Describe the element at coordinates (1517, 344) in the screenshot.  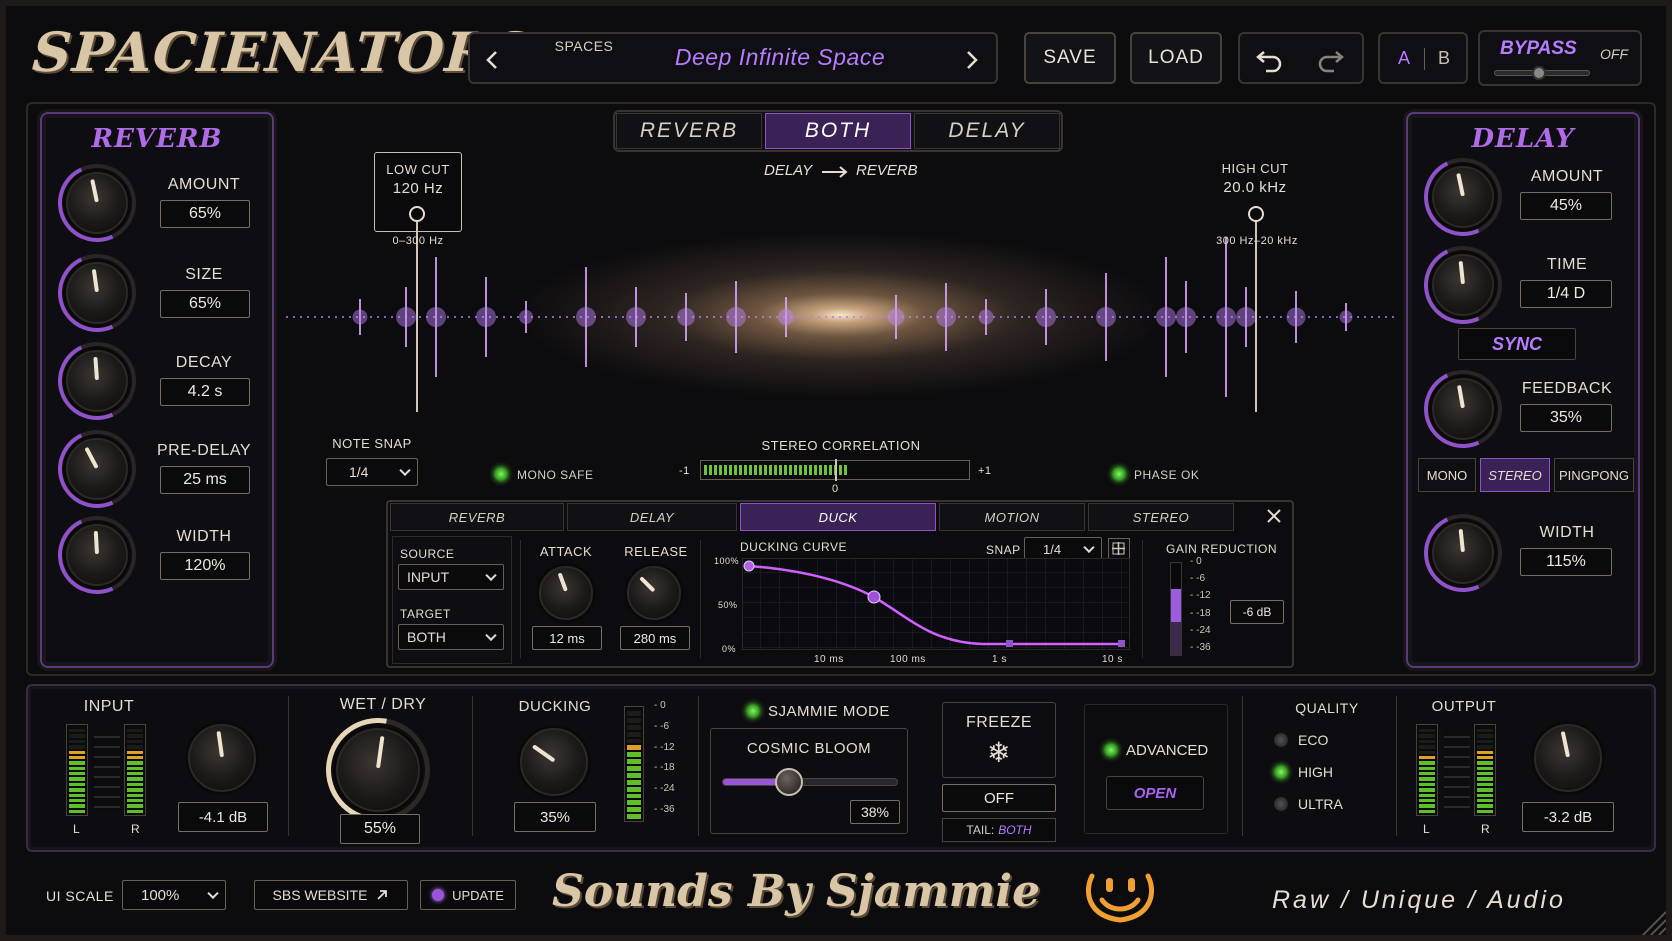
I see `delay-sync-button: SYNC` at that location.